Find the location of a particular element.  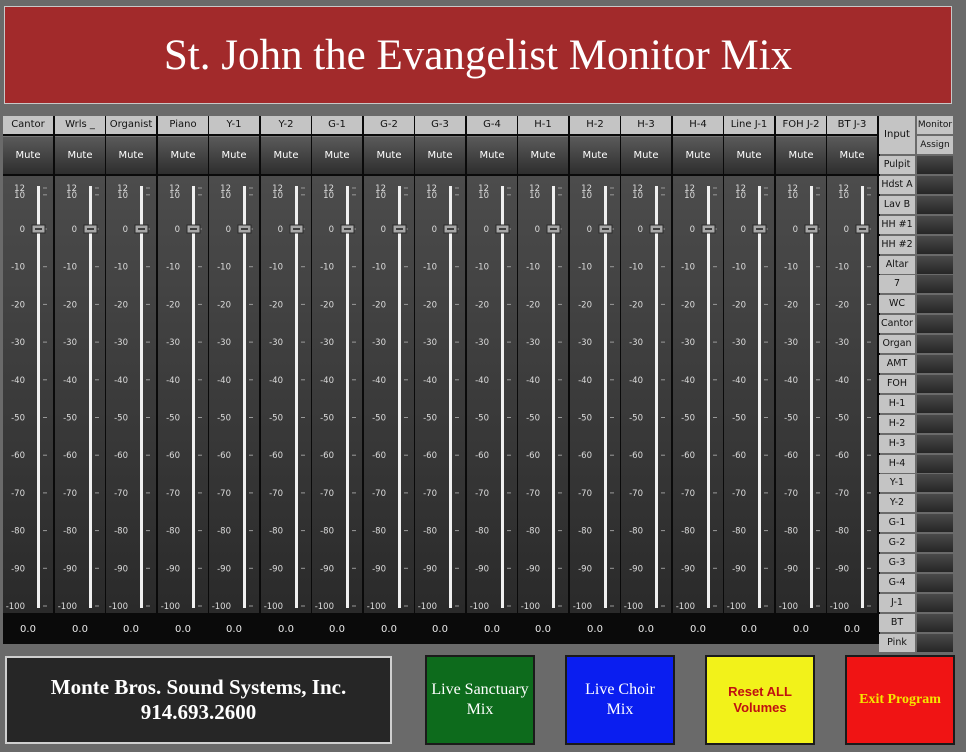

live-sanctuary-mix-button: Live Sanctuary Mix is located at coordinates (480, 700).